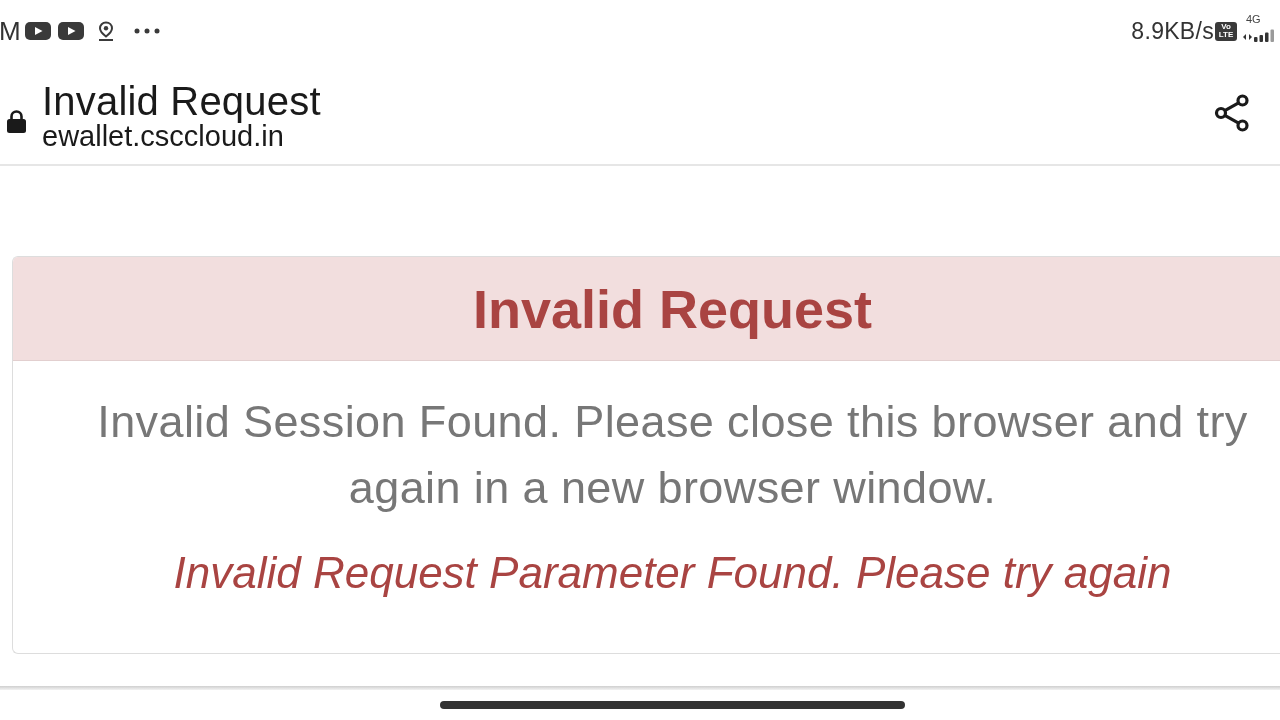 The width and height of the screenshot is (1280, 720). I want to click on share-icon, so click(1232, 113).